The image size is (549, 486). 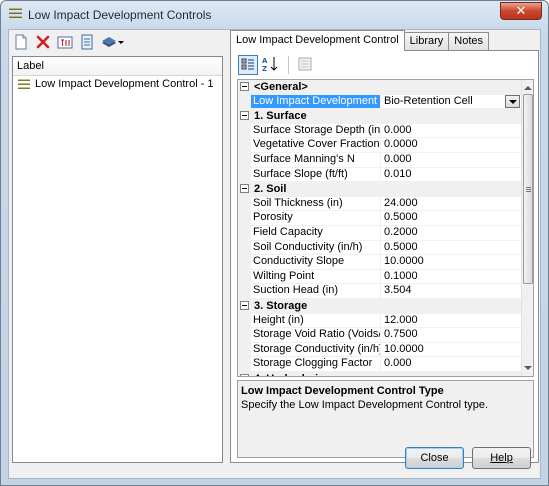 I want to click on category-label: <General>, so click(x=392, y=87).